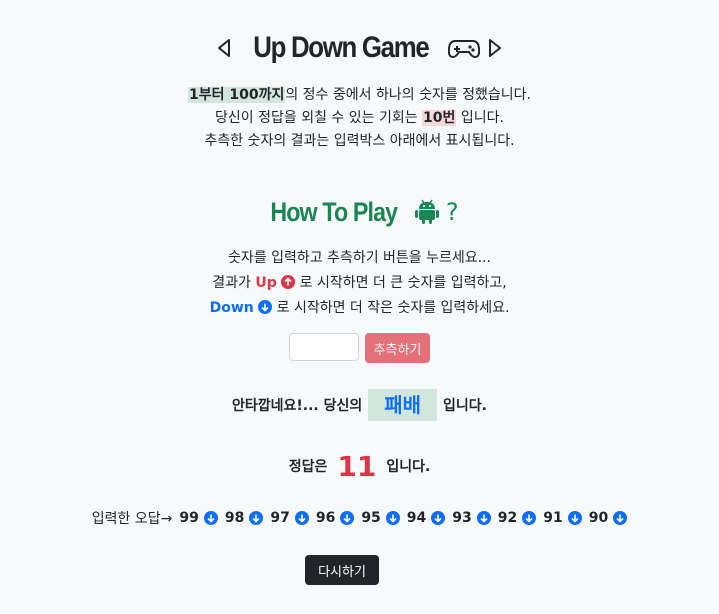 Image resolution: width=719 pixels, height=614 pixels. Describe the element at coordinates (189, 518) in the screenshot. I see `wrong-guess-value: 99` at that location.